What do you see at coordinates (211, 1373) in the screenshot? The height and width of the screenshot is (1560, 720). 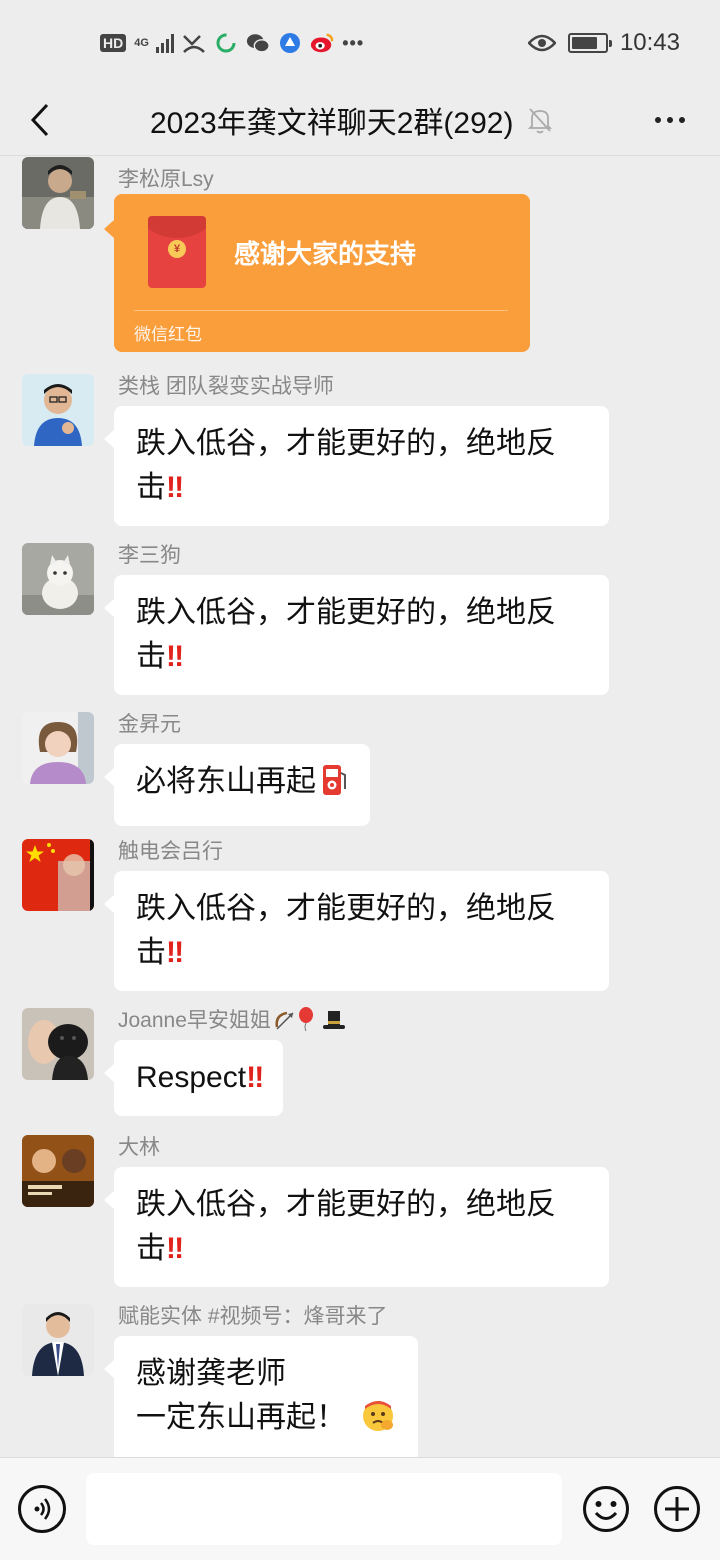 I see `message-text: 感谢龚老师` at bounding box center [211, 1373].